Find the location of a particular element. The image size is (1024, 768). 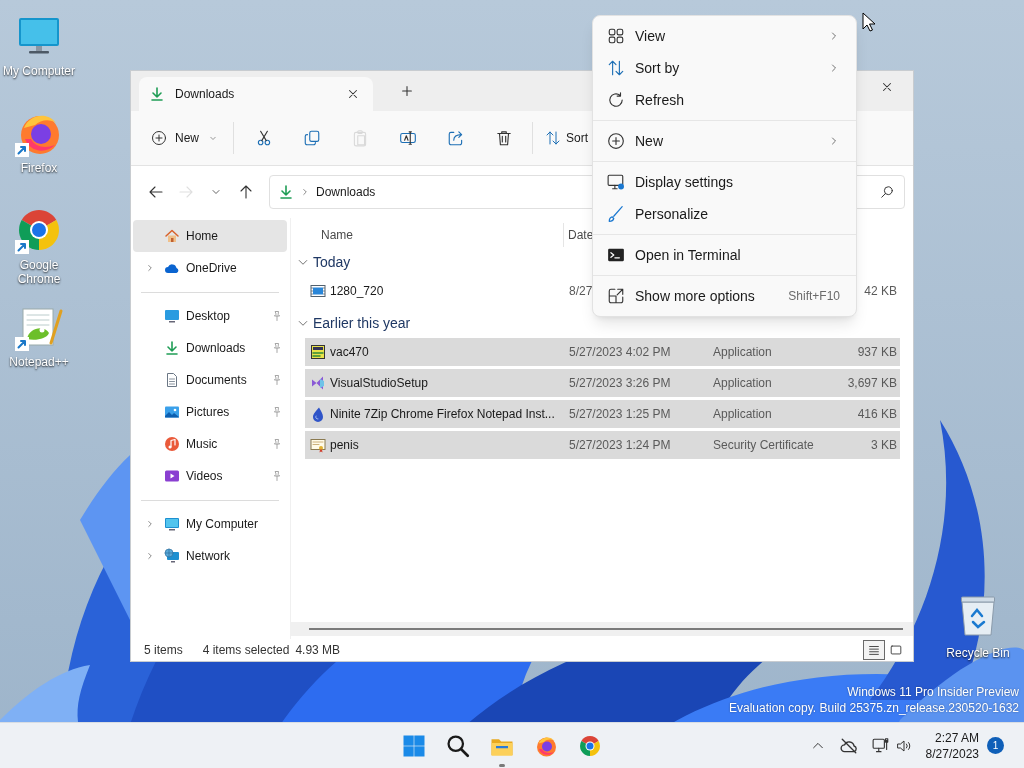

file-size: 3 KB is located at coordinates (884, 445).